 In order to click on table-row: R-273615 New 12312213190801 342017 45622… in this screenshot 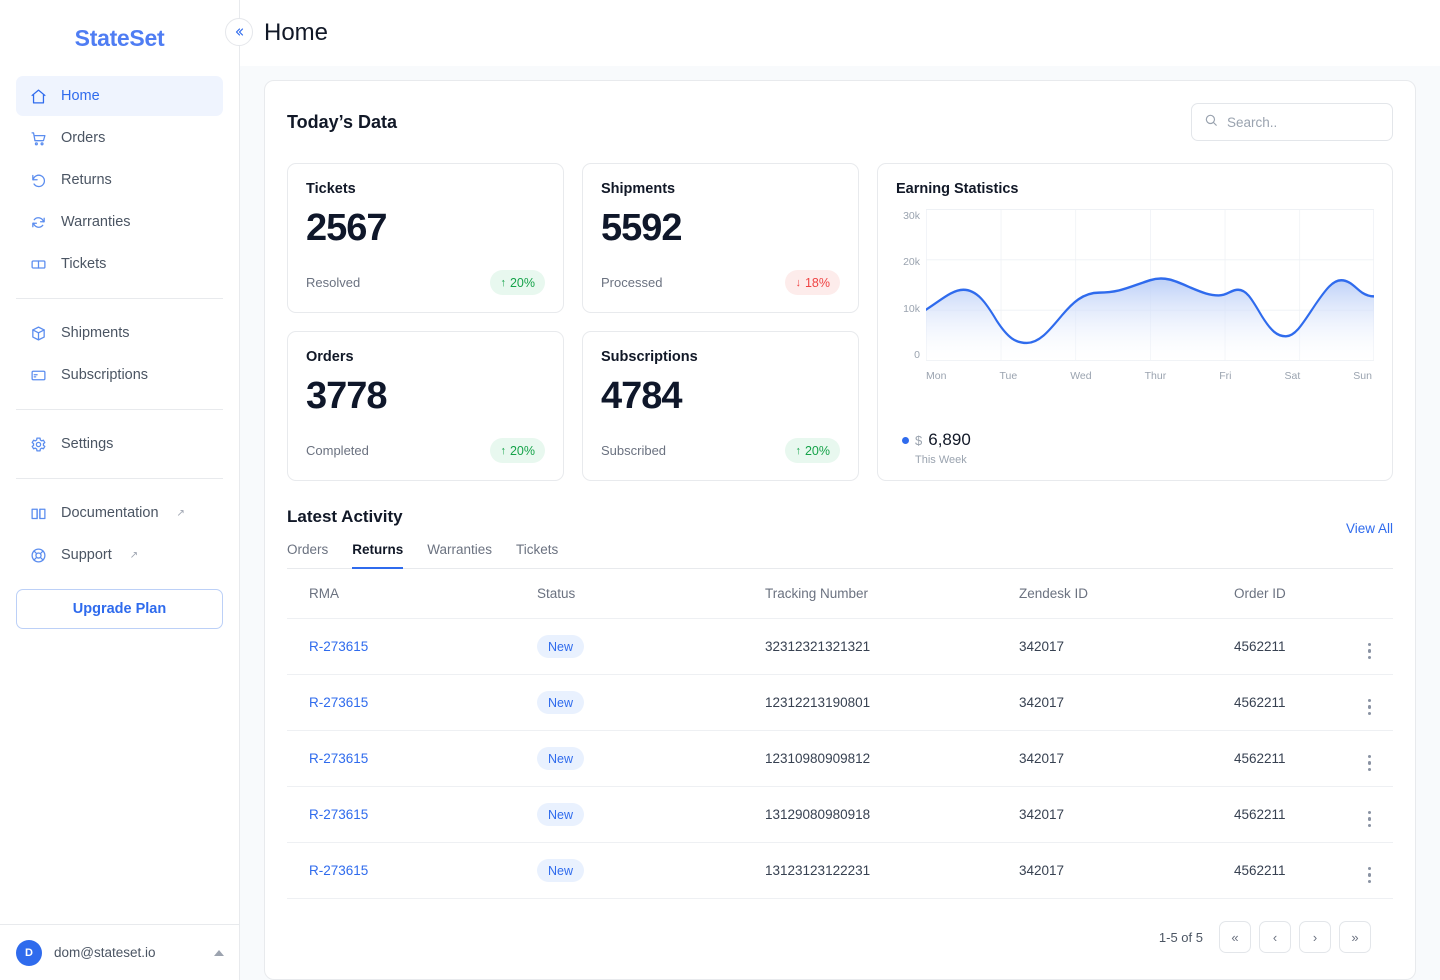, I will do `click(840, 702)`.